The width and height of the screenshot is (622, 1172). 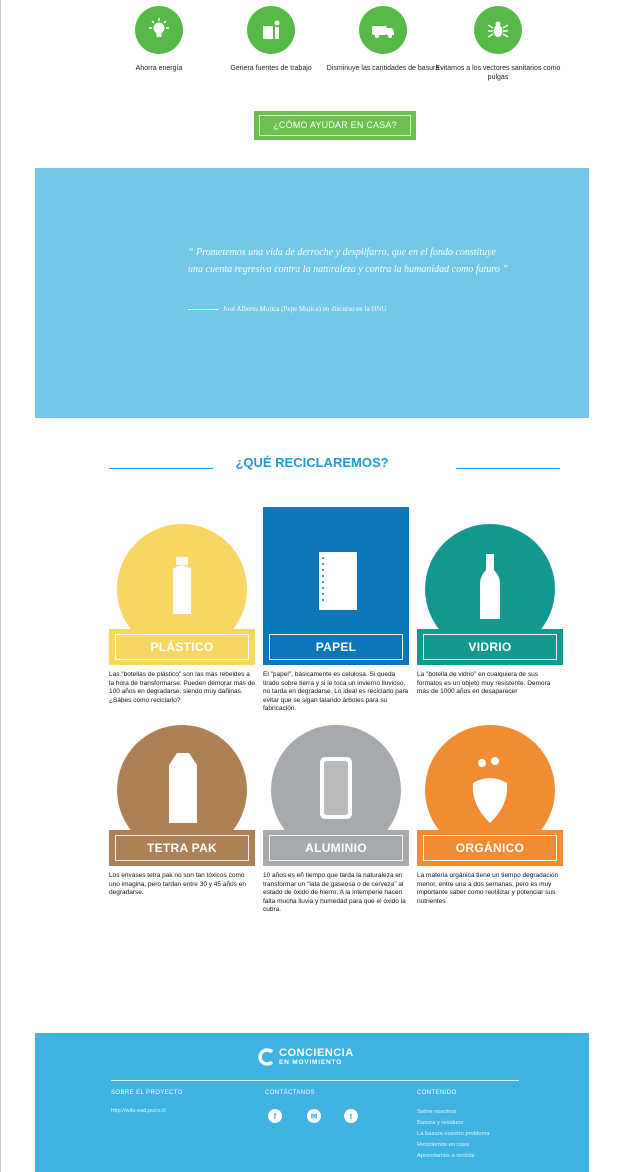 What do you see at coordinates (443, 1145) in the screenshot?
I see `content-link: Reciclemos en casa` at bounding box center [443, 1145].